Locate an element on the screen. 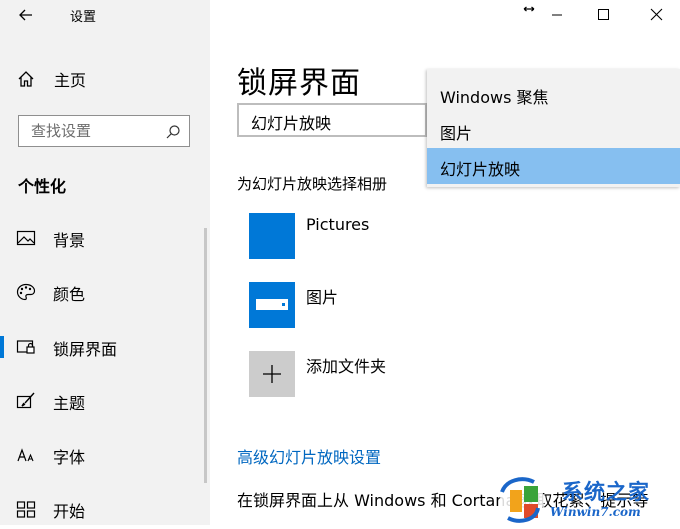  dropdown-option-label: 图片 is located at coordinates (456, 133).